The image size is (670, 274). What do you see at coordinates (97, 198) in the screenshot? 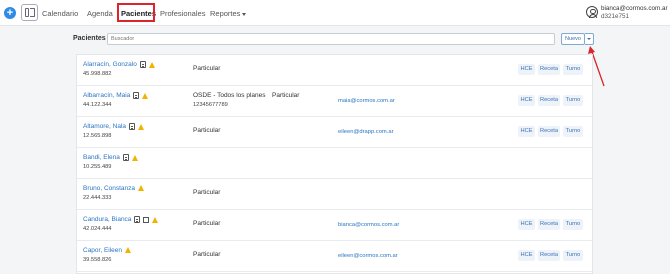
I see `patient-doc: 22.444.333` at bounding box center [97, 198].